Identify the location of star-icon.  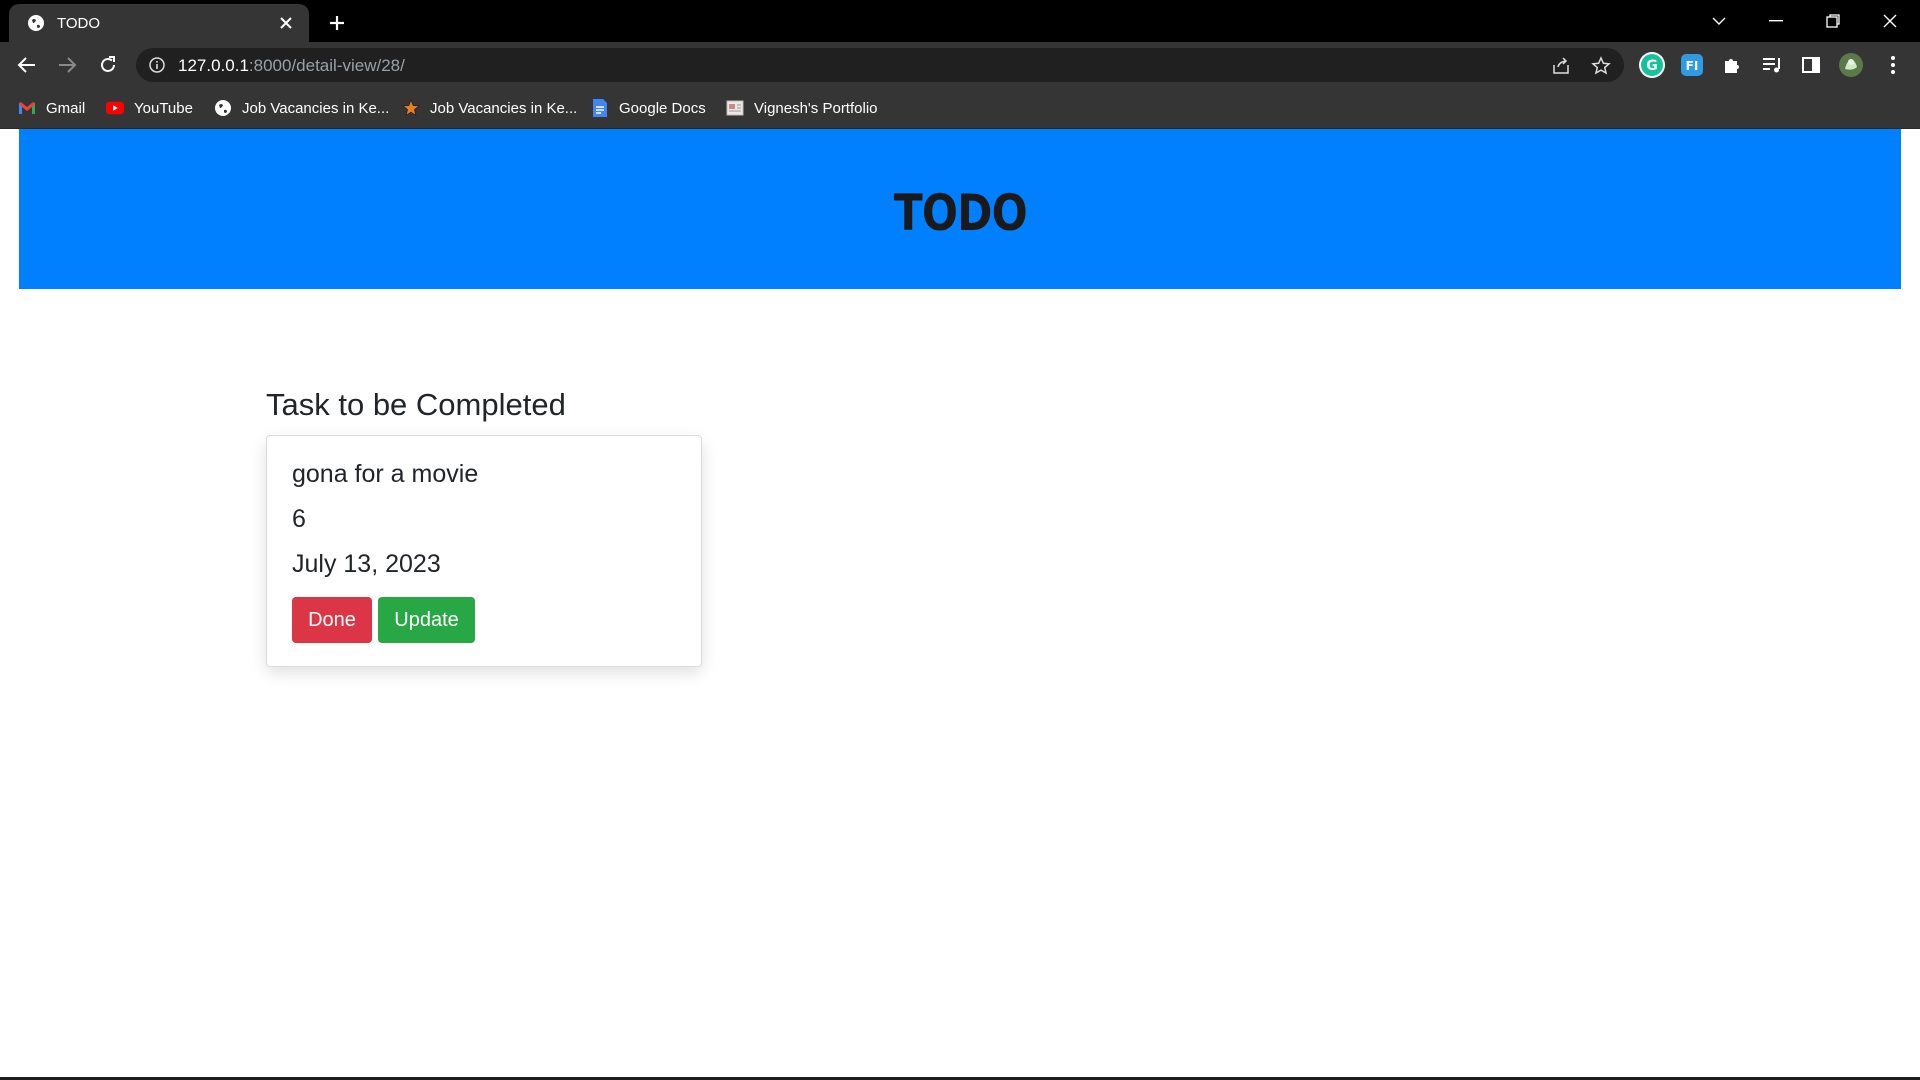
(411, 108).